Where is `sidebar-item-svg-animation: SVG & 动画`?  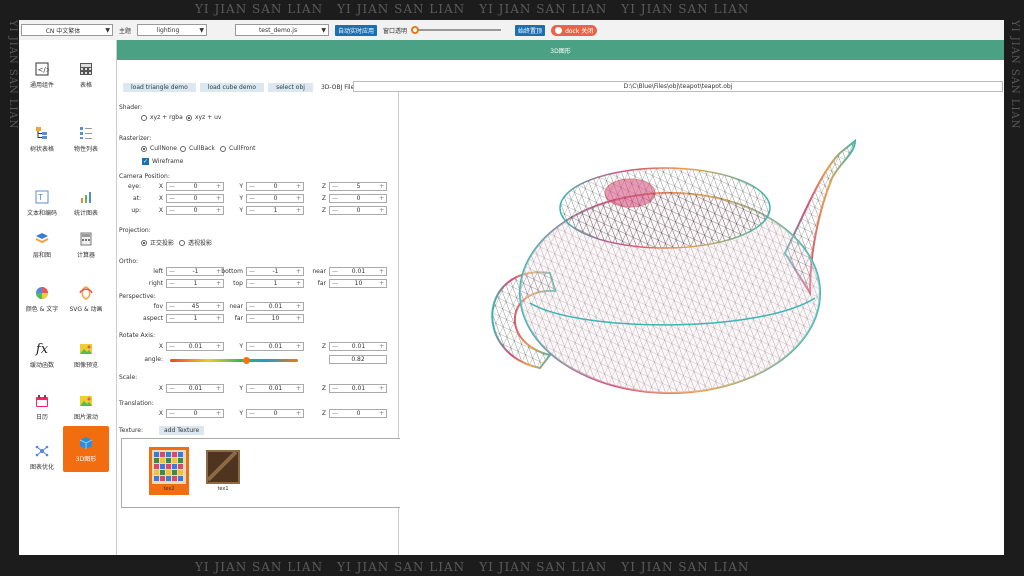 sidebar-item-svg-animation: SVG & 动画 is located at coordinates (86, 299).